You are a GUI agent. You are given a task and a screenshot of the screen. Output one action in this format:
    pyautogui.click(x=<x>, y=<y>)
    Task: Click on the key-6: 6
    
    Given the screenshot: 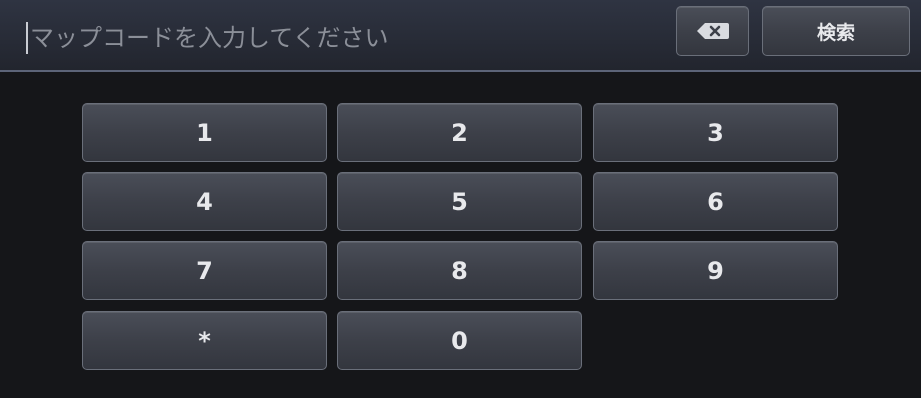 What is the action you would take?
    pyautogui.click(x=715, y=201)
    